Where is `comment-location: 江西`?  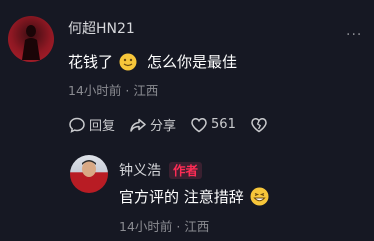 comment-location: 江西 is located at coordinates (146, 90).